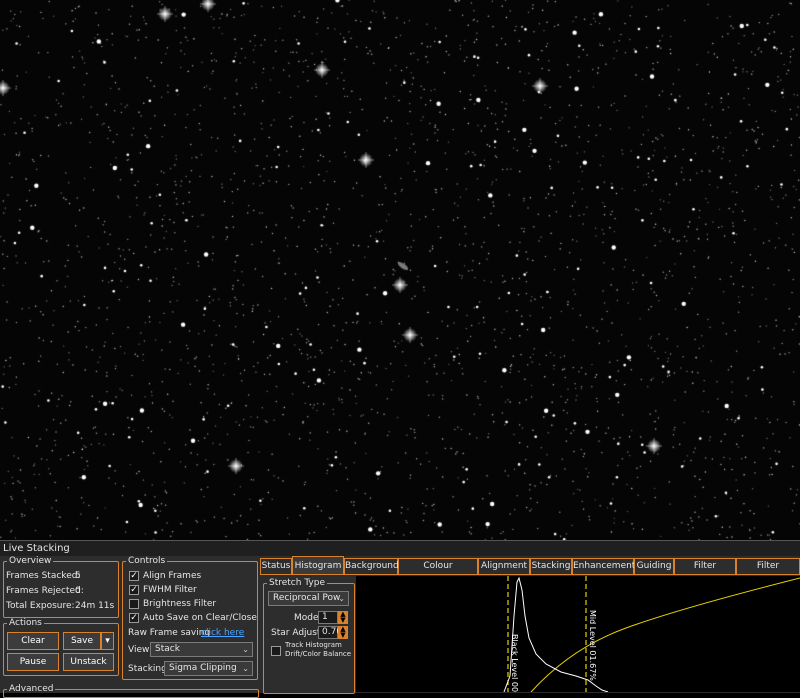 The height and width of the screenshot is (698, 800). I want to click on total-exposure-value: 24m 11s, so click(95, 606).